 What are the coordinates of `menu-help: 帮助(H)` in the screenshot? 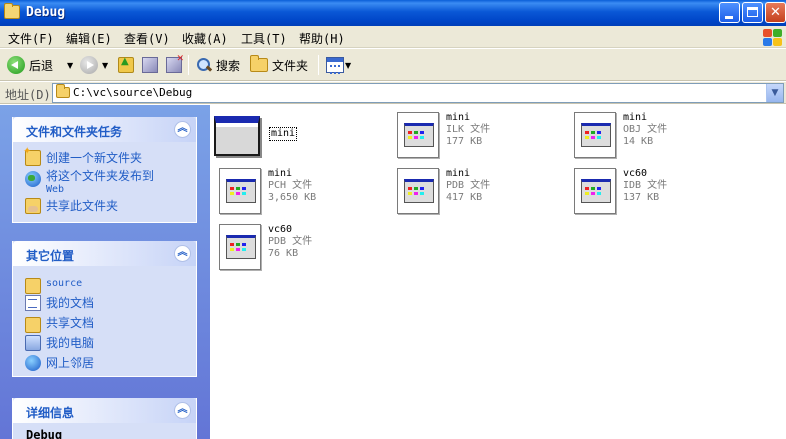 It's located at (322, 38).